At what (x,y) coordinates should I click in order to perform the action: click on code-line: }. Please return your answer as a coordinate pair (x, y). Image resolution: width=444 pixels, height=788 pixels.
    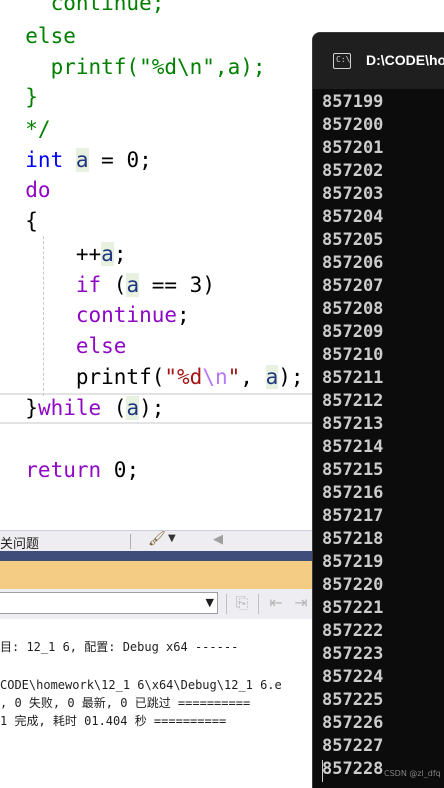
    Looking at the image, I should click on (19, 97).